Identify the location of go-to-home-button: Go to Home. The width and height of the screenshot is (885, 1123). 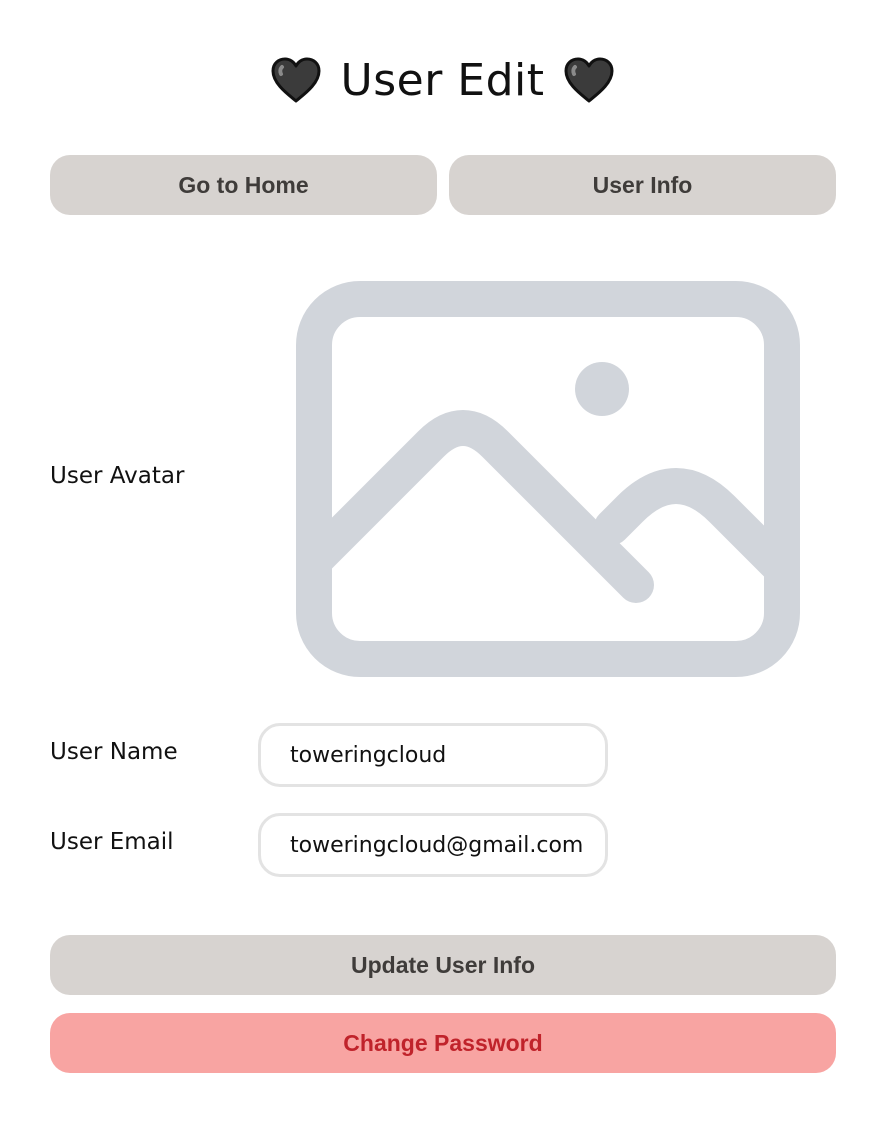
(243, 185).